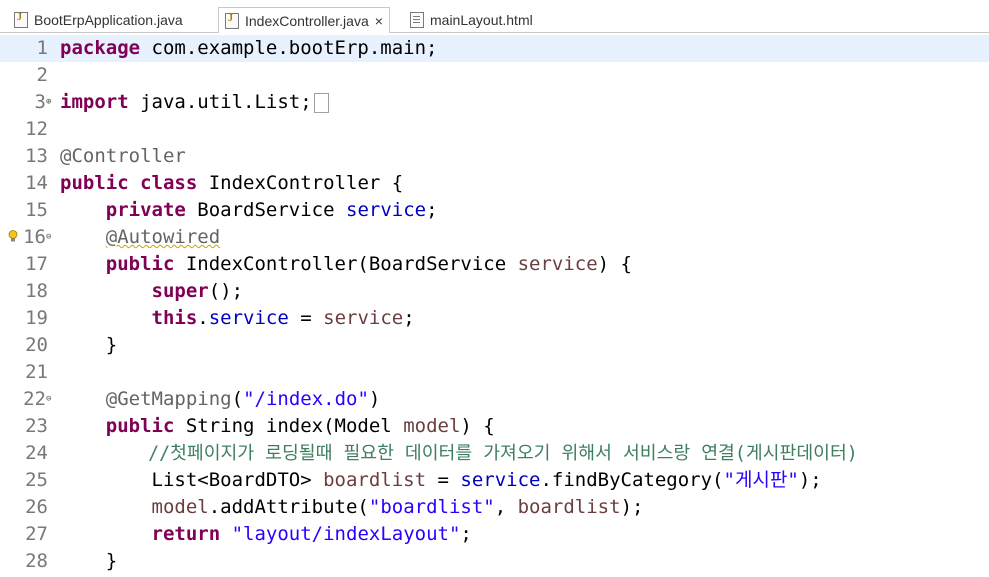  Describe the element at coordinates (36, 264) in the screenshot. I see `line-number: 17` at that location.